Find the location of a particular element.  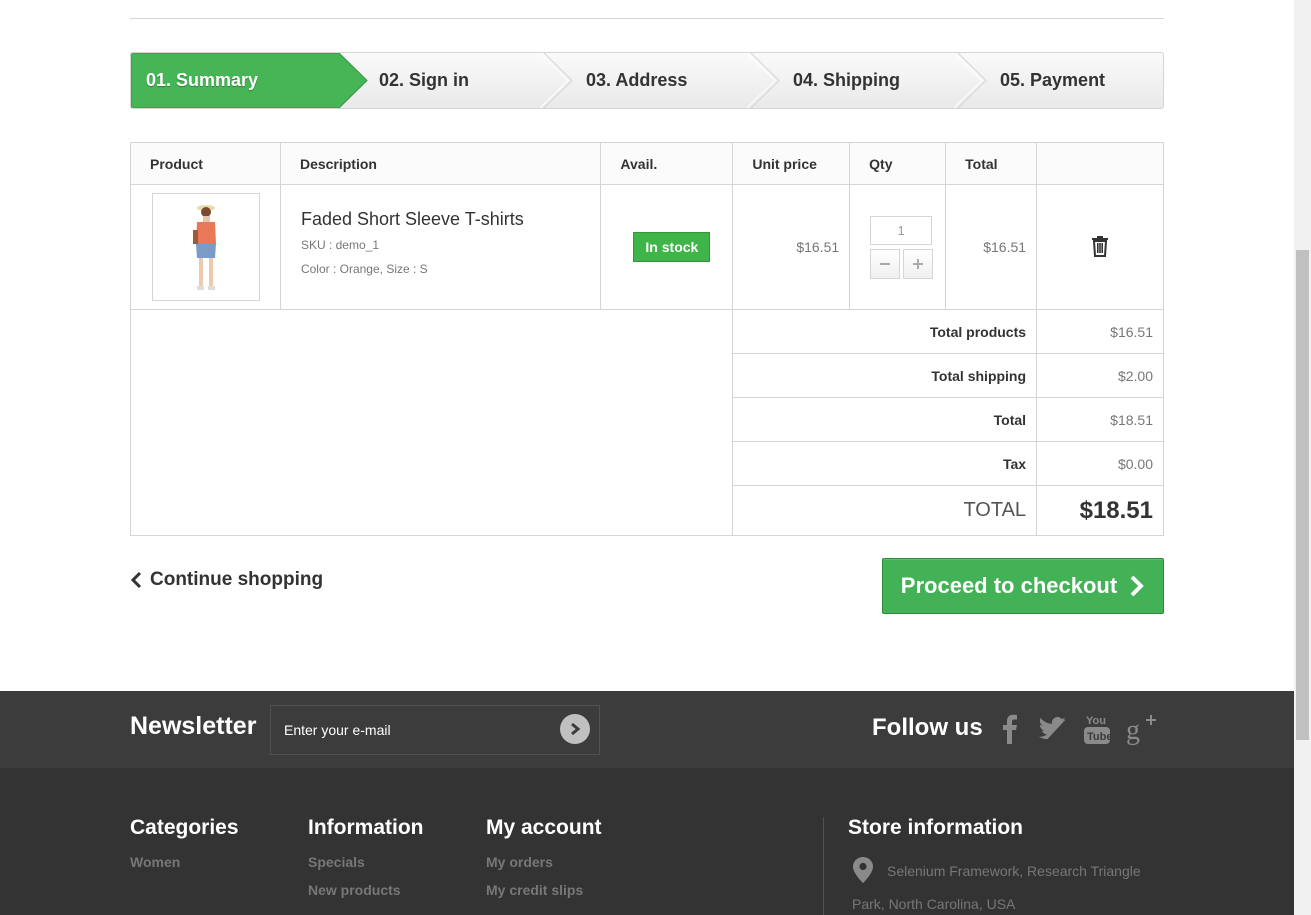

product-thumbnail is located at coordinates (206, 247).